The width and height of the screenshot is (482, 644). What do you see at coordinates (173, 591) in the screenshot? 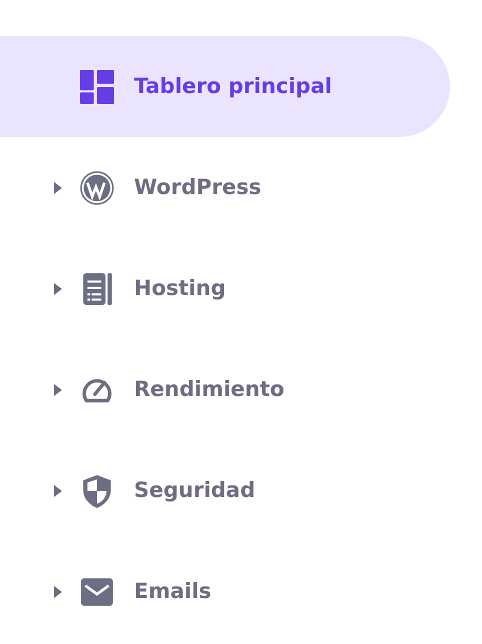
I see `item-label: Emails` at bounding box center [173, 591].